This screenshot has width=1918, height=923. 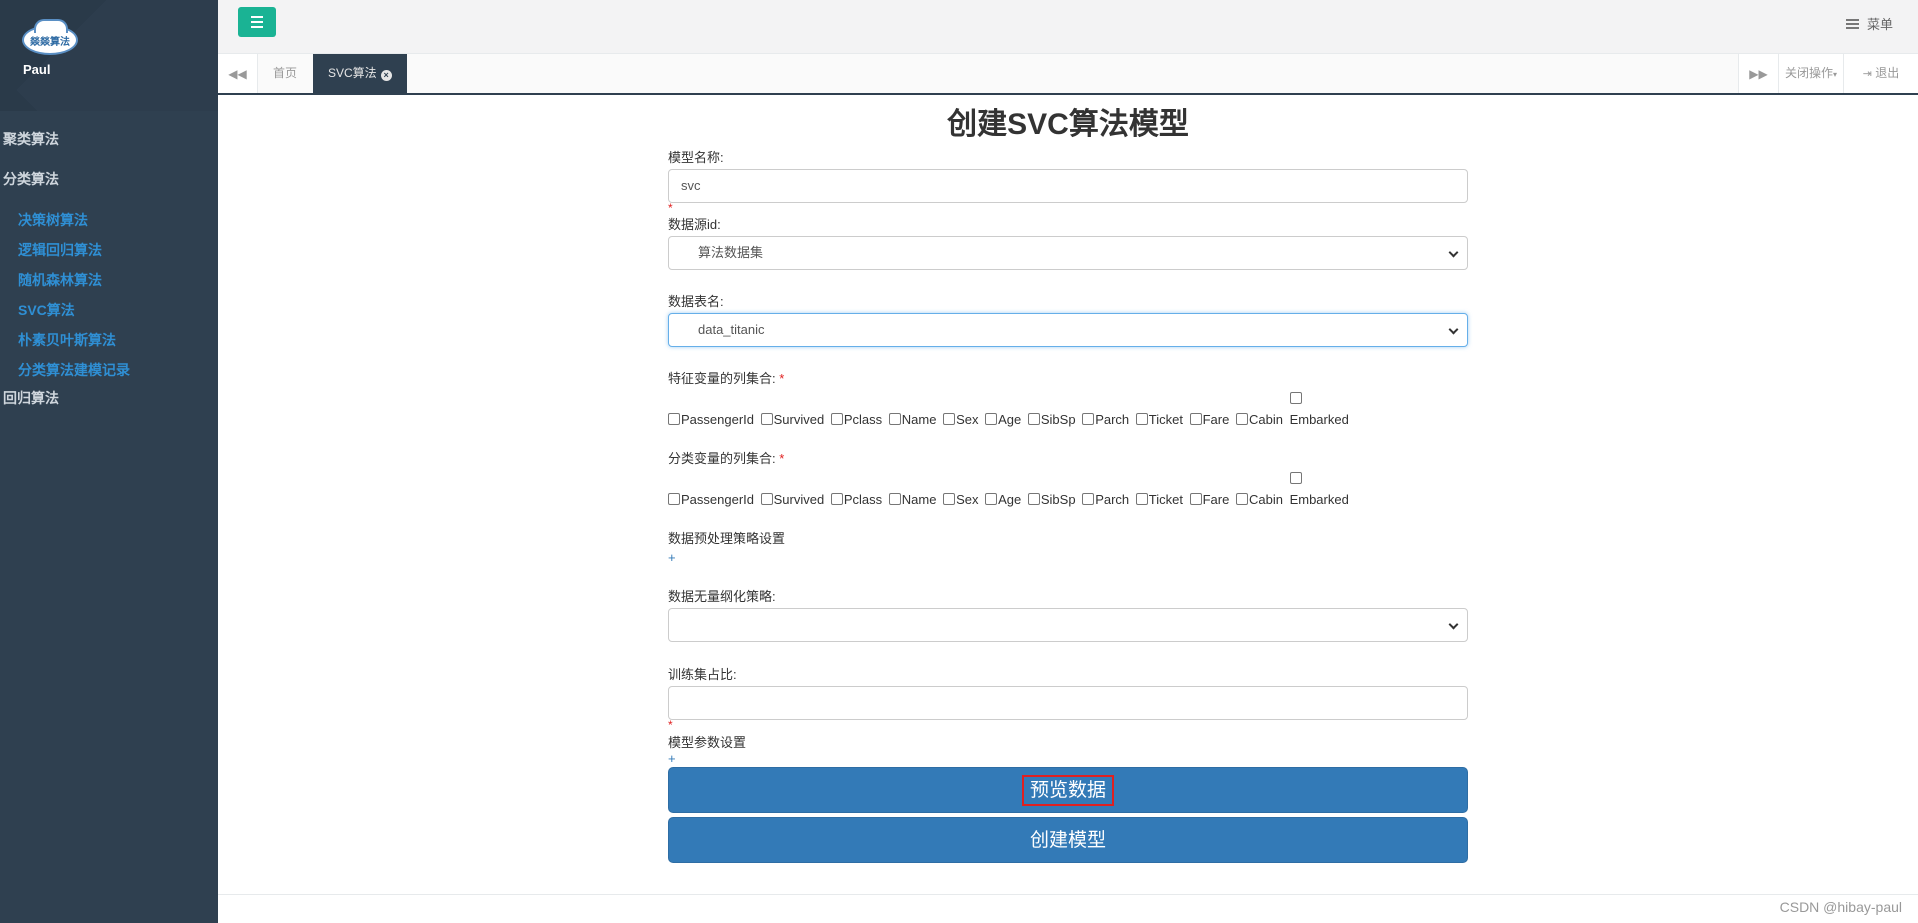 I want to click on nav-item-decision-tree: 决策树算法, so click(x=109, y=220).